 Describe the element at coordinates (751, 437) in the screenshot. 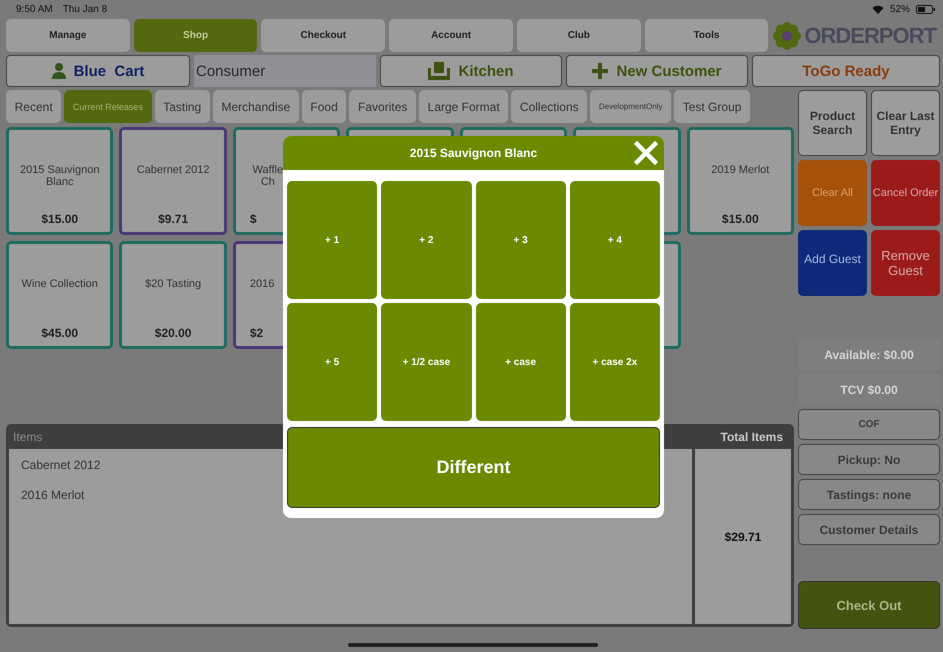

I see `total-items-header: Total Items` at that location.